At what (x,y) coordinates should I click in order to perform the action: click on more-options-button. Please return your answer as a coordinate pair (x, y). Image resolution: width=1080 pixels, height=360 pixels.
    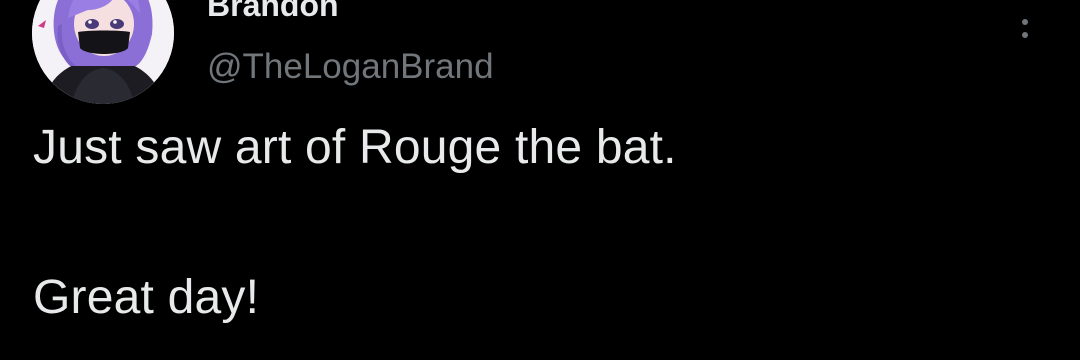
    Looking at the image, I should click on (1025, 19).